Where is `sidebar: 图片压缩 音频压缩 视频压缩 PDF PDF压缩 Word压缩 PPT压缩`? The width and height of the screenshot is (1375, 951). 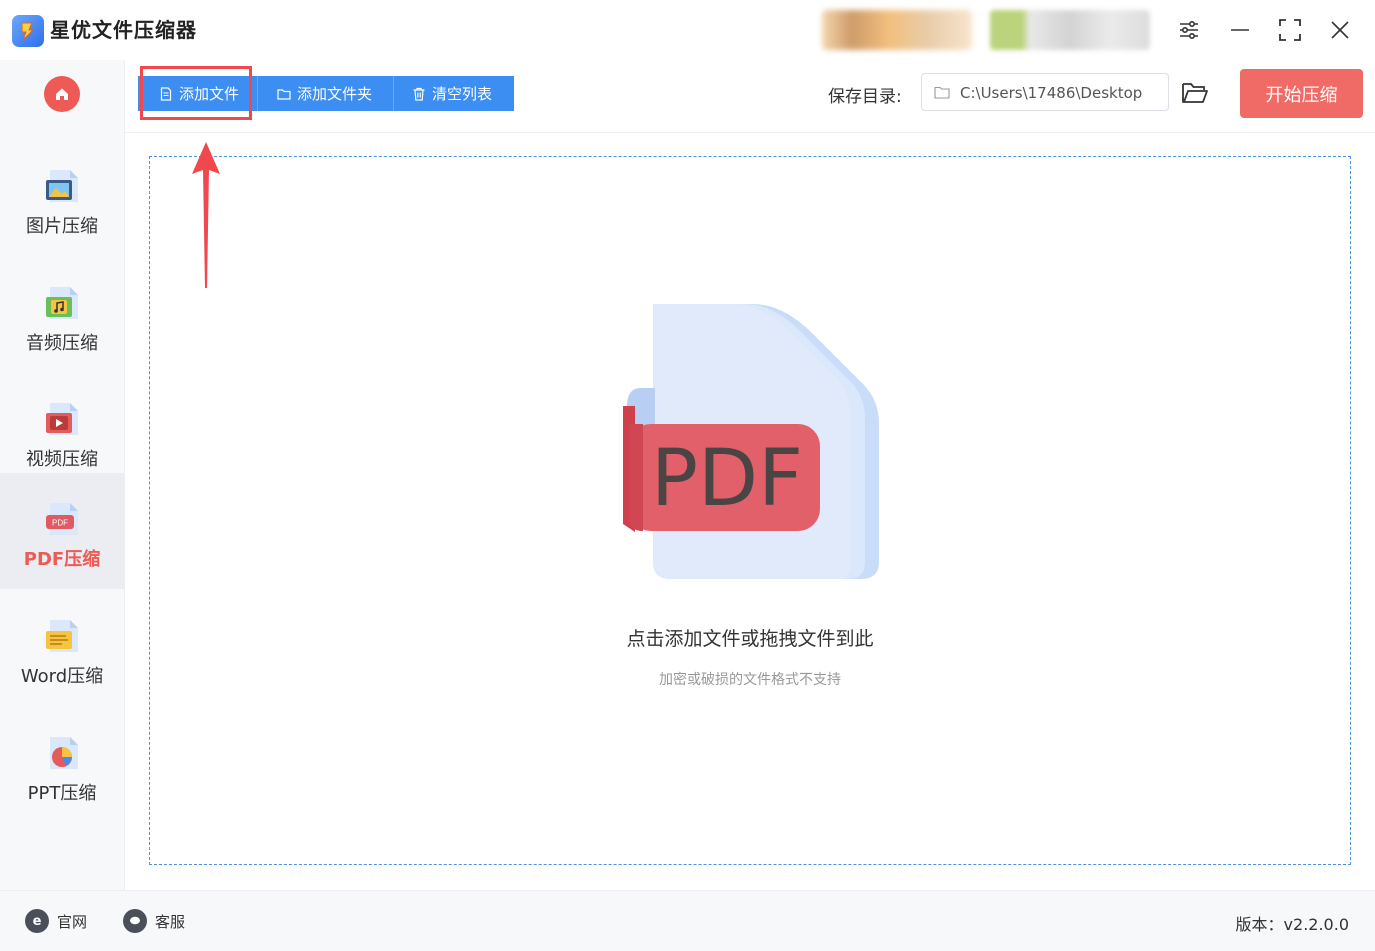 sidebar: 图片压缩 音频压缩 视频压缩 PDF PDF压缩 Word压缩 PPT压缩 is located at coordinates (62, 475).